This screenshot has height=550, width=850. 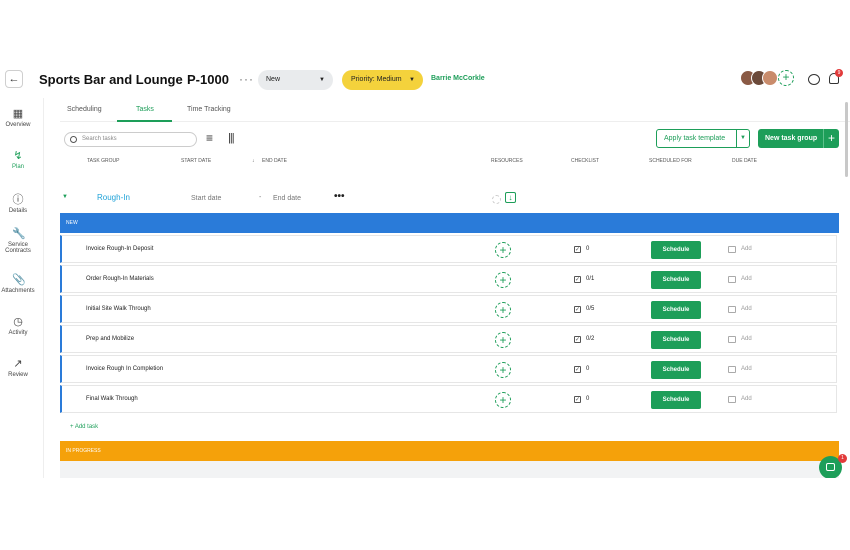 I want to click on checklist-count: 0/1, so click(x=590, y=279).